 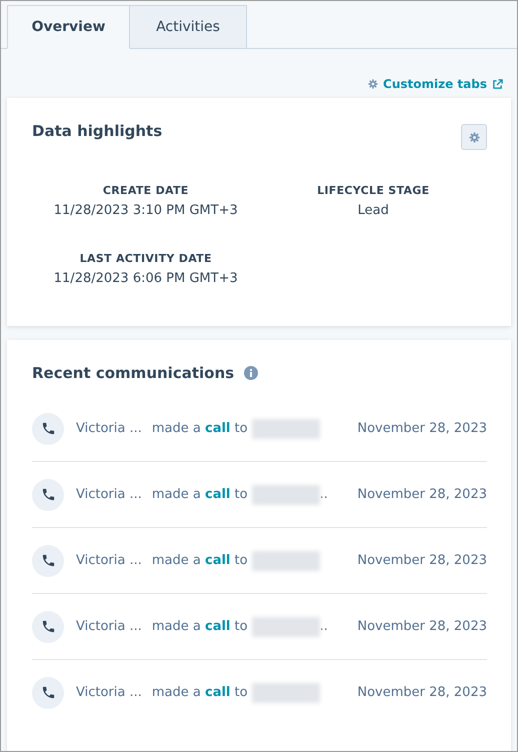 I want to click on settings-icon, so click(x=474, y=137).